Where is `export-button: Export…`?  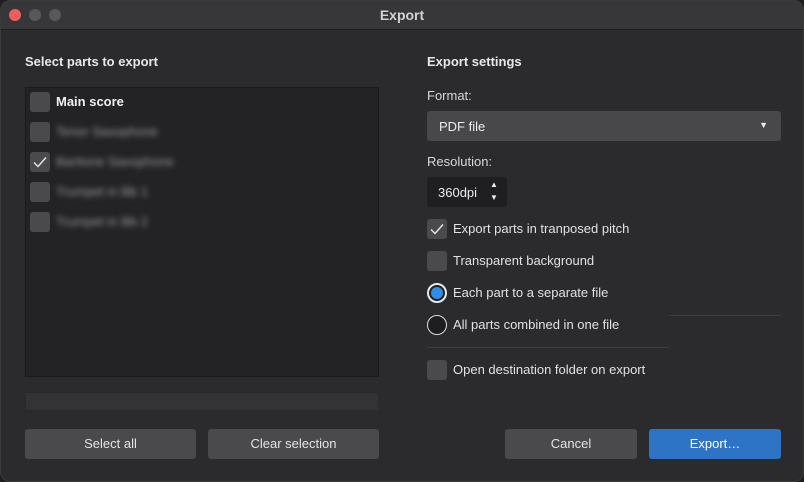 export-button: Export… is located at coordinates (715, 444).